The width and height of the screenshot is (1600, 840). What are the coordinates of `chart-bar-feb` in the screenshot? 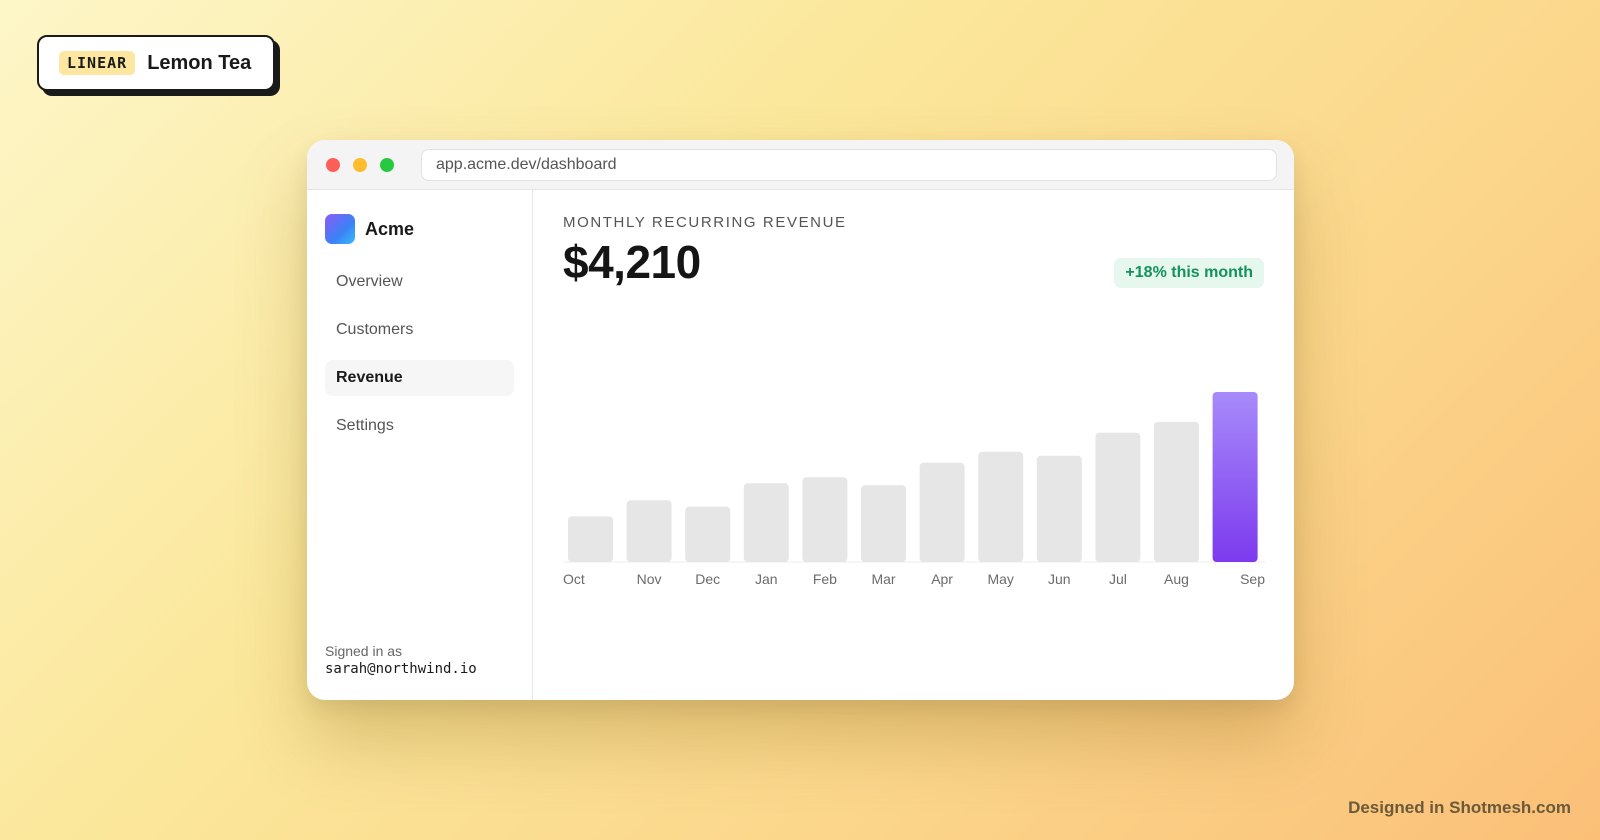 It's located at (825, 519).